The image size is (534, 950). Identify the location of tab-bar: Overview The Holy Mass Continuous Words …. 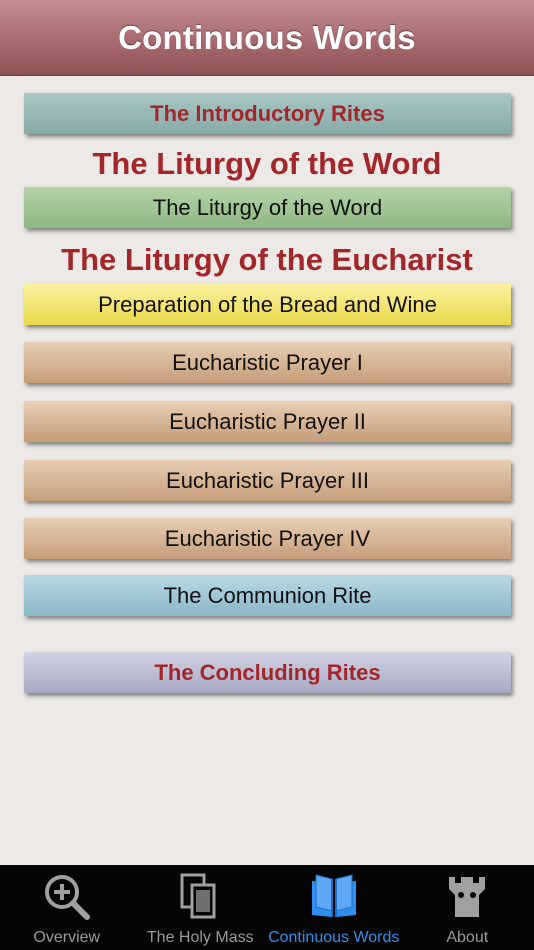
(267, 907).